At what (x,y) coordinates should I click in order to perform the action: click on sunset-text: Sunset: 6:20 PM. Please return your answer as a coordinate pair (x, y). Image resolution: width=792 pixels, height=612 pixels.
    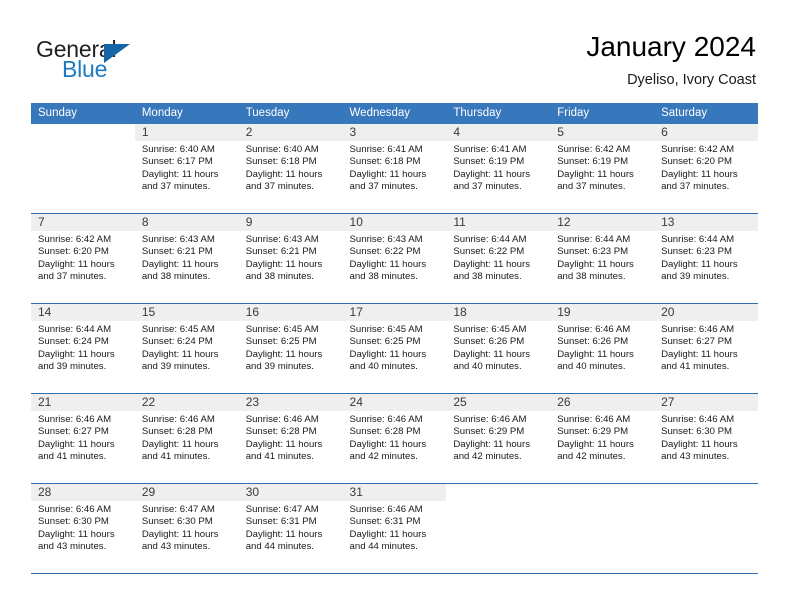
    Looking at the image, I should click on (696, 162).